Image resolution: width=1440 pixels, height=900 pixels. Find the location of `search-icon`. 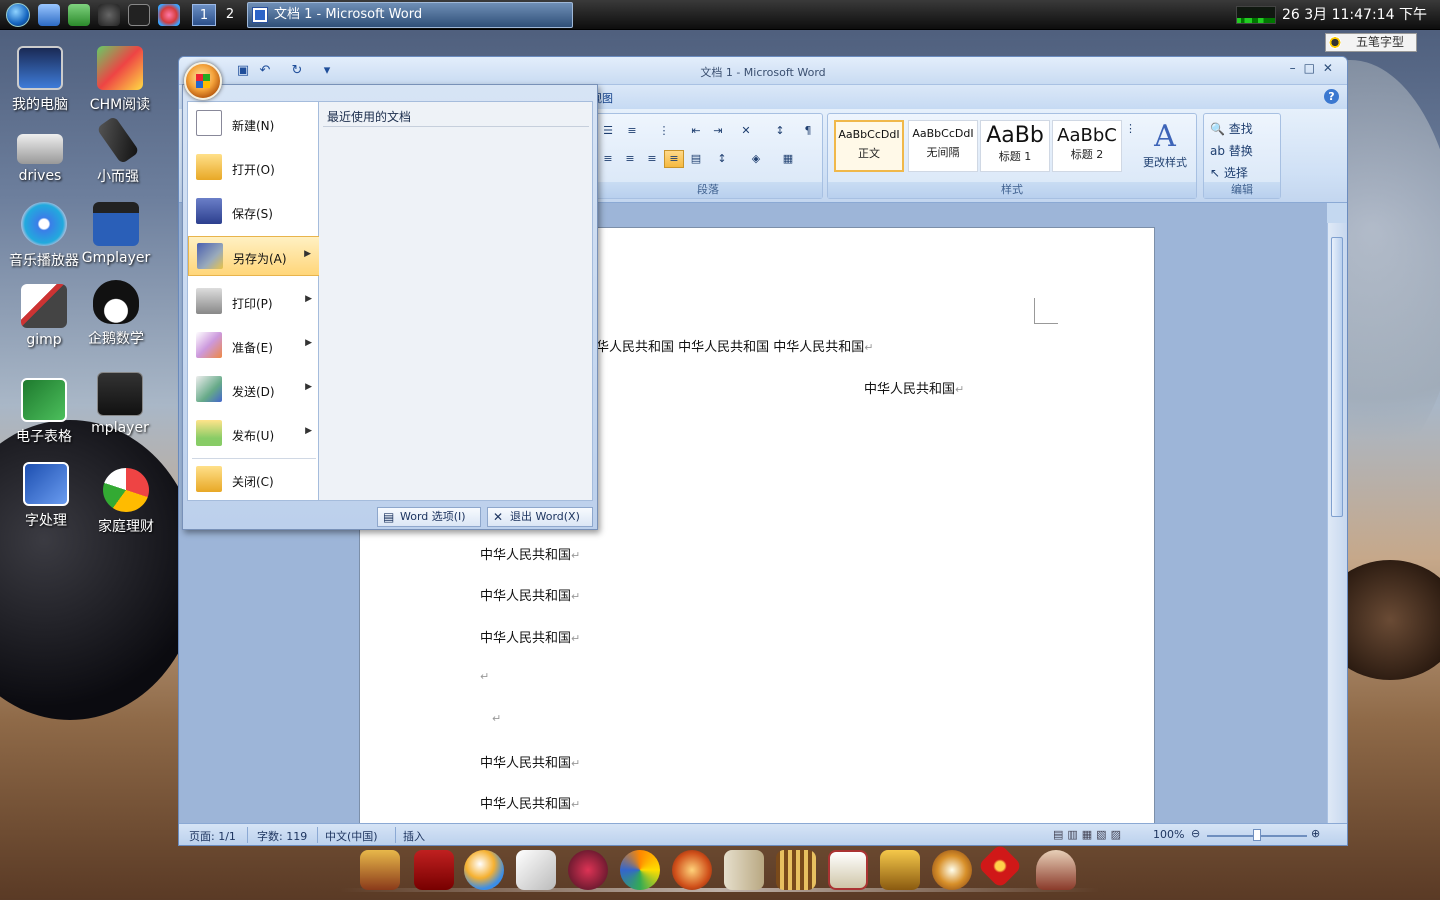

search-icon is located at coordinates (109, 15).